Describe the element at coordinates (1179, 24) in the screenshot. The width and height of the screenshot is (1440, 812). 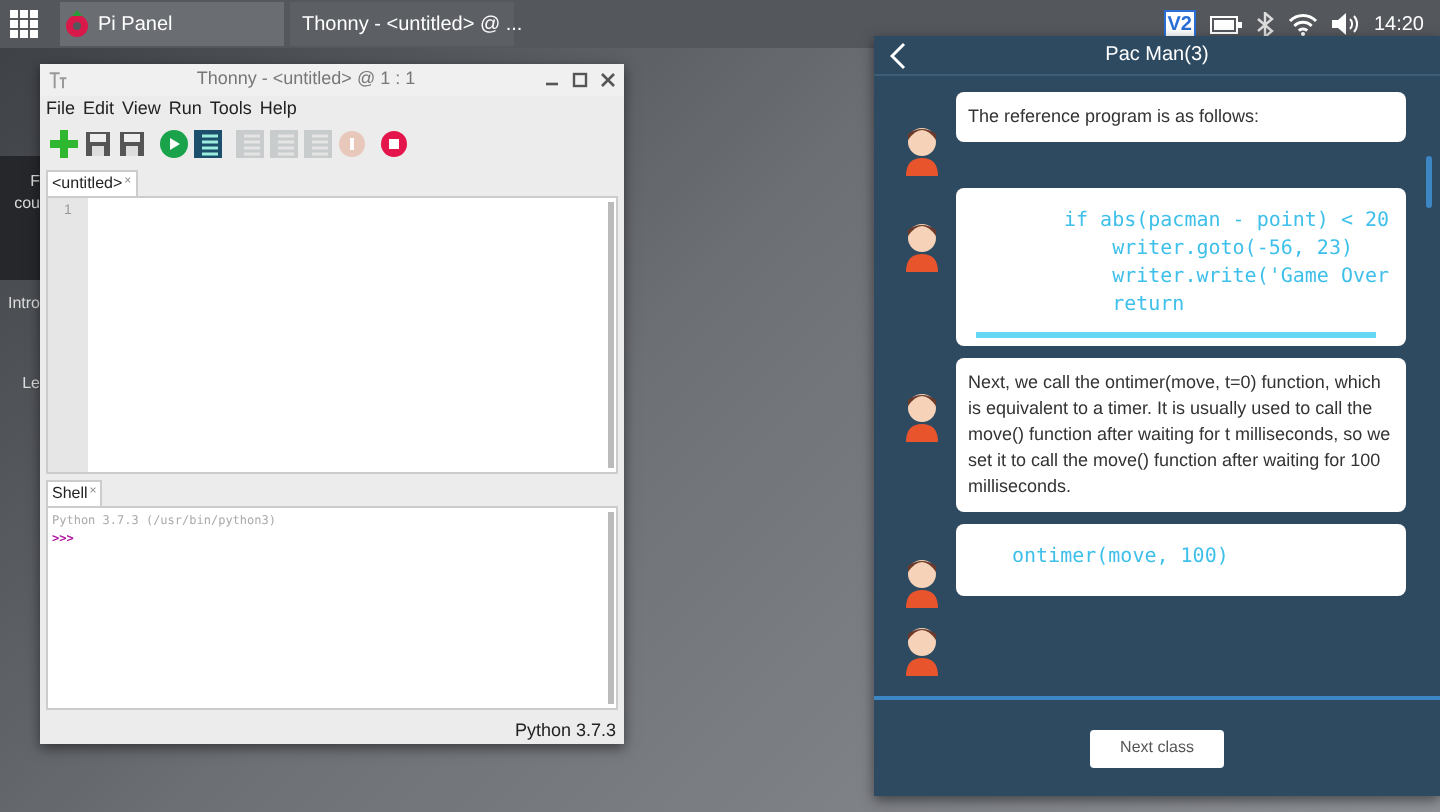
I see `tray-badge: V2` at that location.